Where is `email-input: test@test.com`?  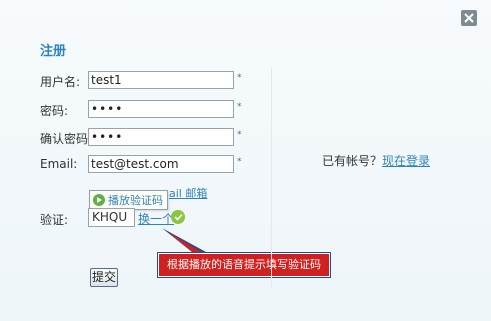 email-input: test@test.com is located at coordinates (161, 164).